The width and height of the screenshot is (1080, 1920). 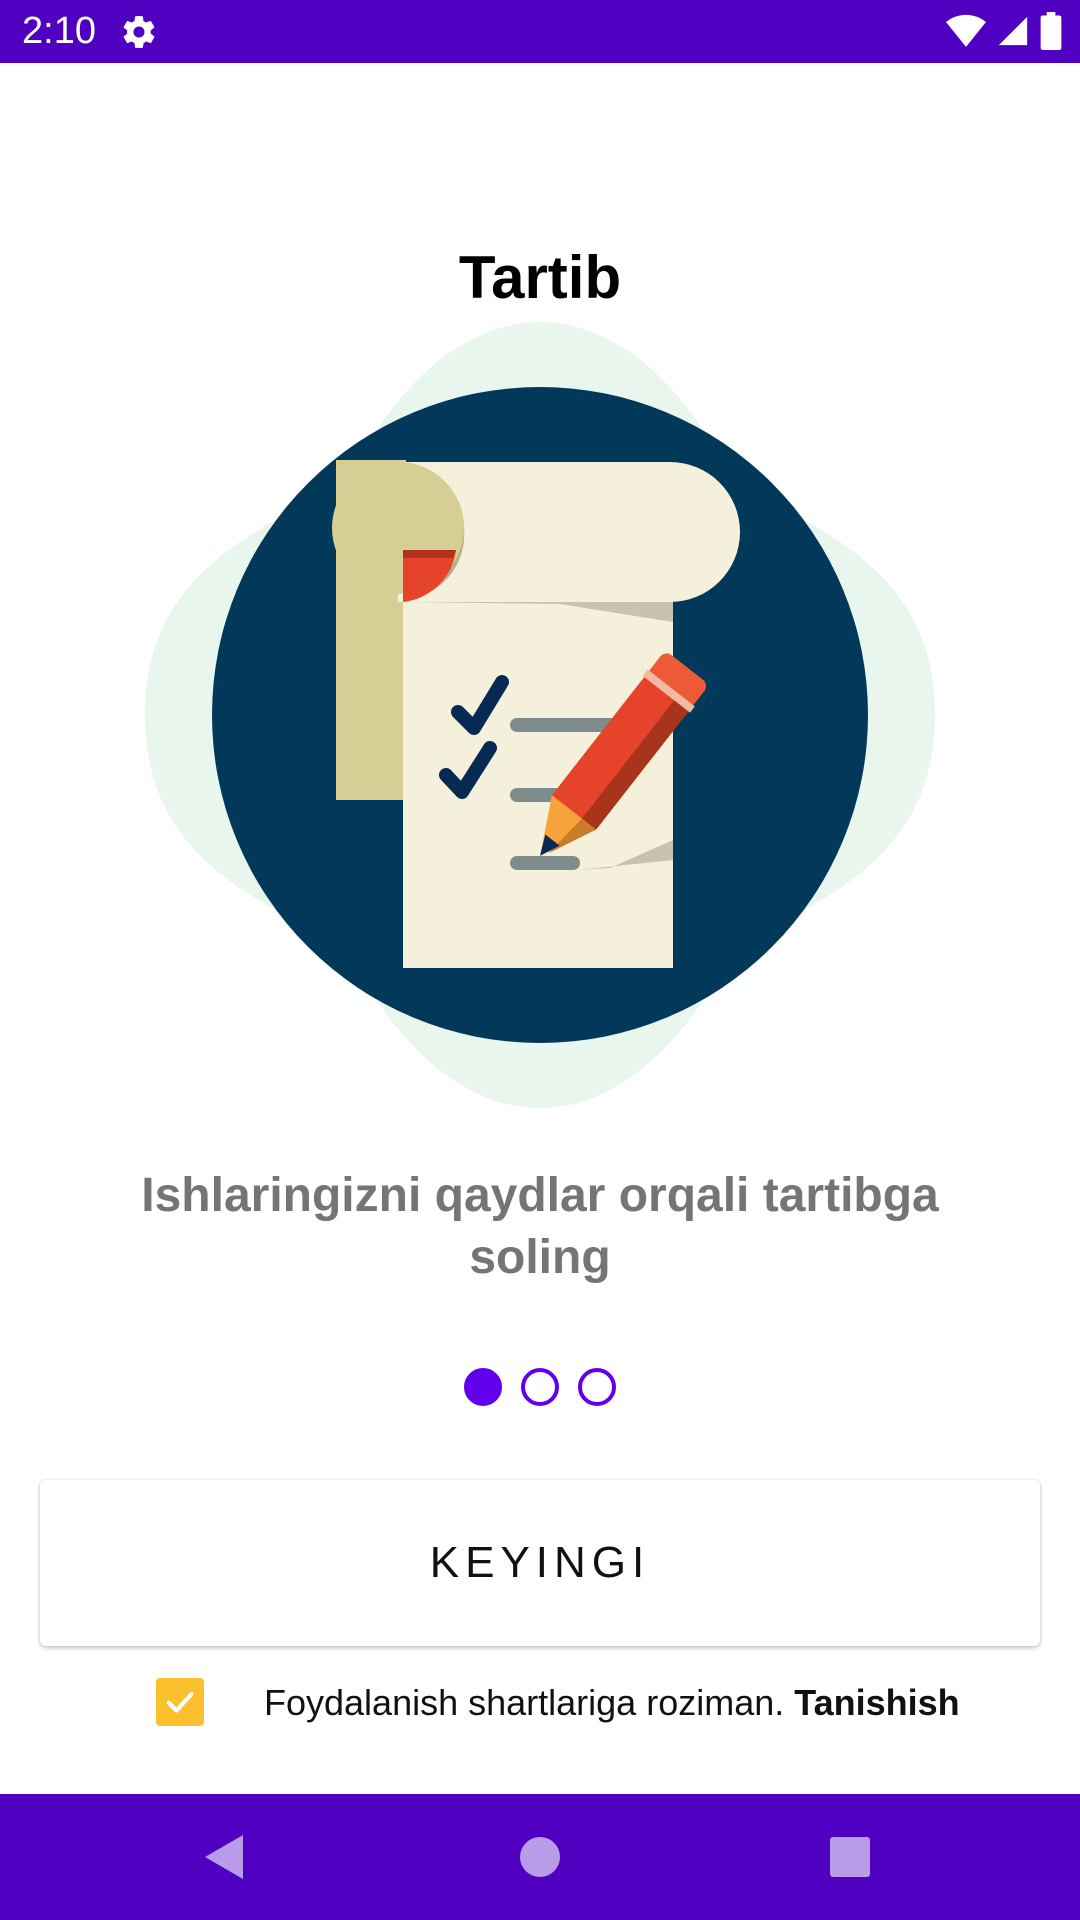 I want to click on checkmark-icon, so click(x=180, y=1702).